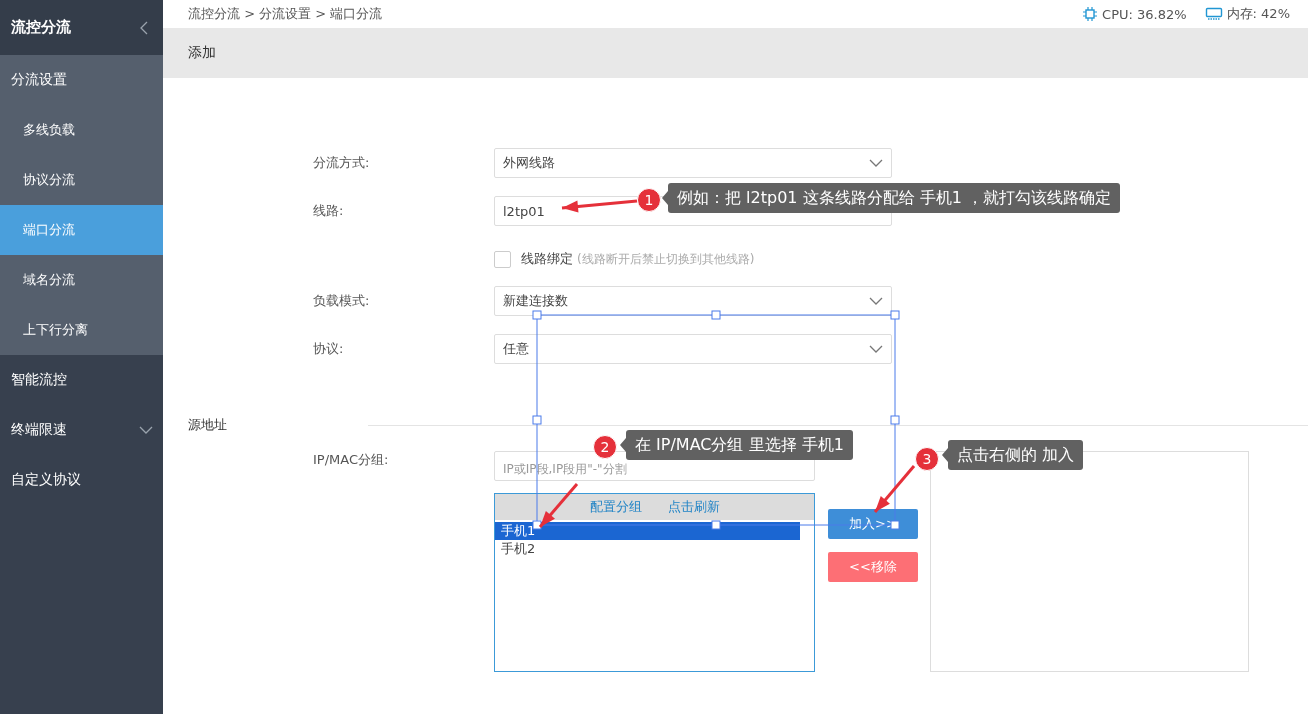 The width and height of the screenshot is (1308, 714). Describe the element at coordinates (285, 14) in the screenshot. I see `breadcrumb: 流控分流 > 分流设置 > 端口分流` at that location.